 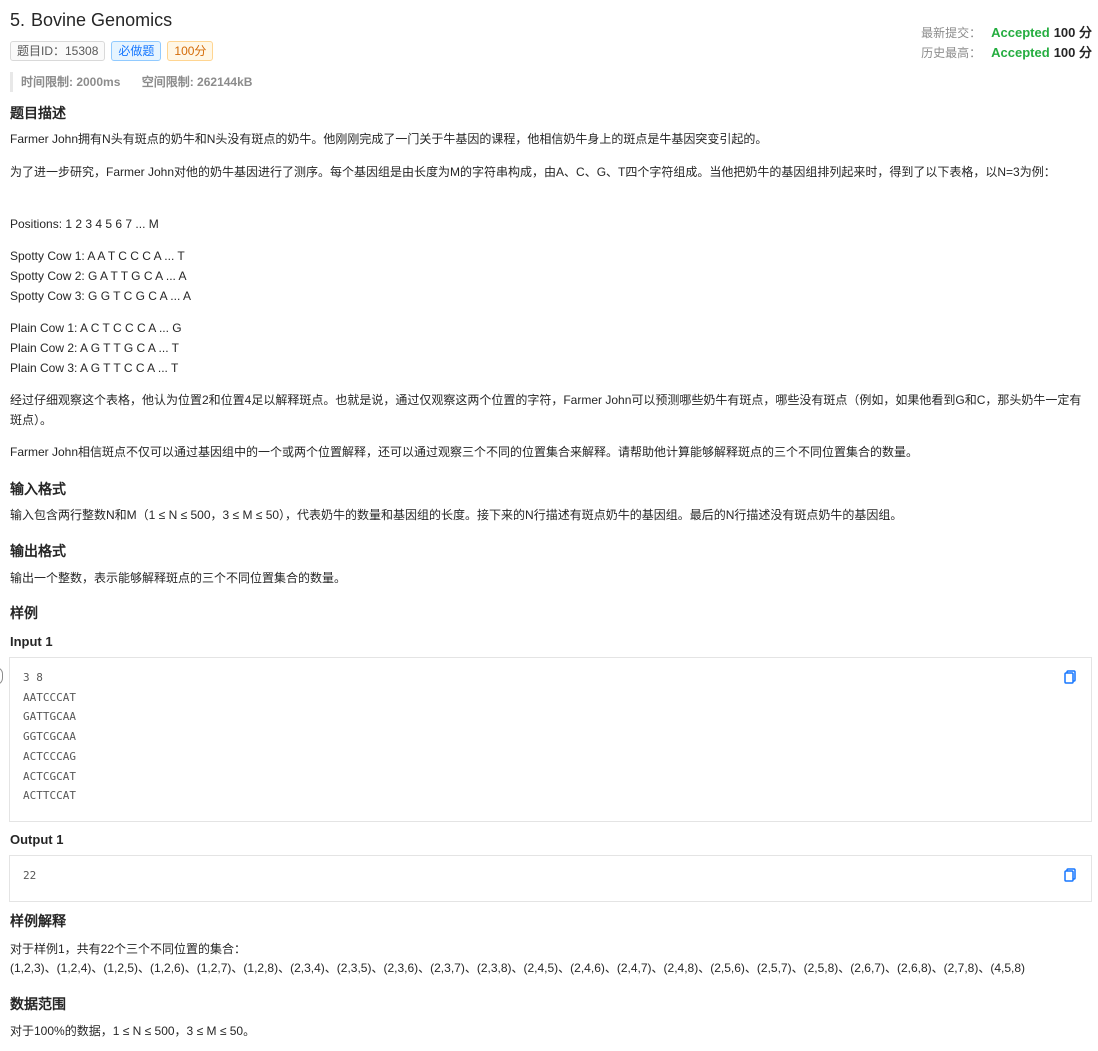 What do you see at coordinates (58, 51) in the screenshot?
I see `problem-id-tag: 题目ID：15308` at bounding box center [58, 51].